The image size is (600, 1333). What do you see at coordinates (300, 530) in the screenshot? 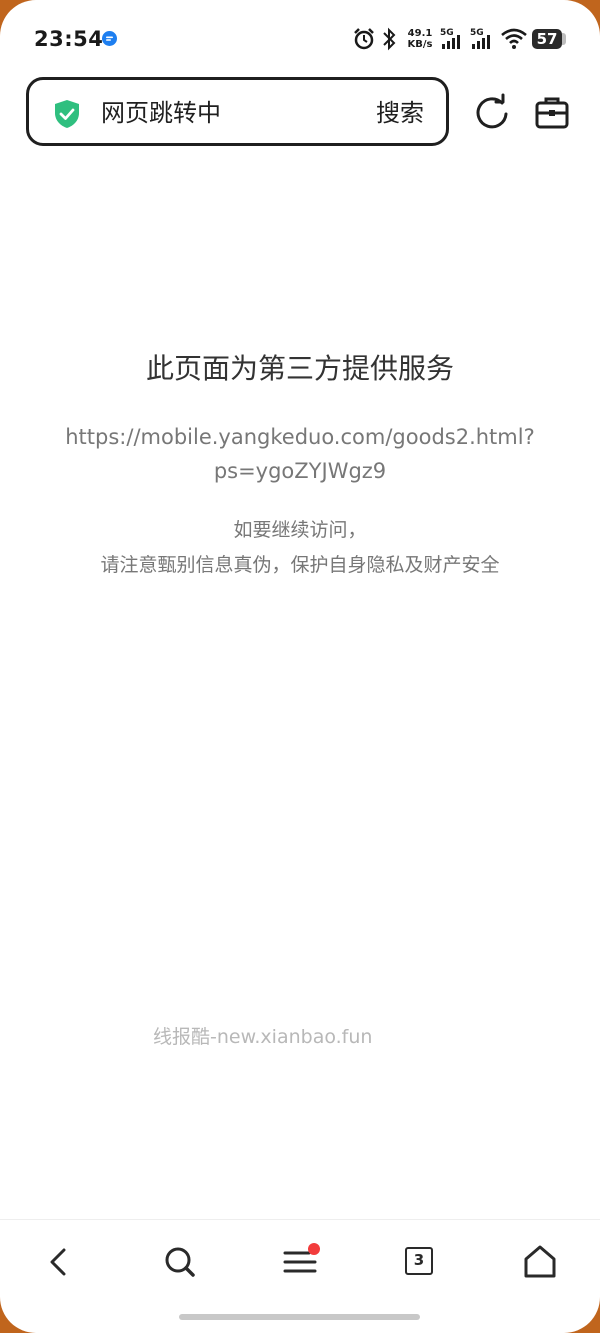
I see `warning-line-1: 如要继续访问，` at bounding box center [300, 530].